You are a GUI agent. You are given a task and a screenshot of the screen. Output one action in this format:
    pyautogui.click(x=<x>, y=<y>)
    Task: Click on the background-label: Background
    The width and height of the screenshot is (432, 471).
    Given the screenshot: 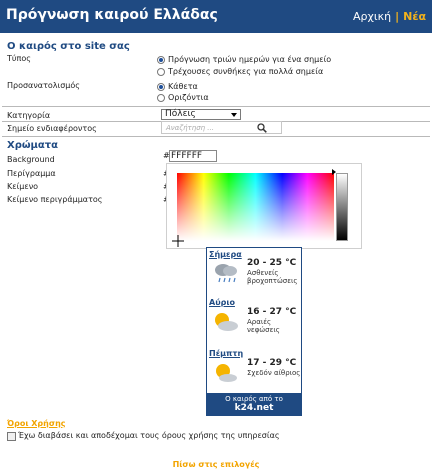 What is the action you would take?
    pyautogui.click(x=31, y=159)
    